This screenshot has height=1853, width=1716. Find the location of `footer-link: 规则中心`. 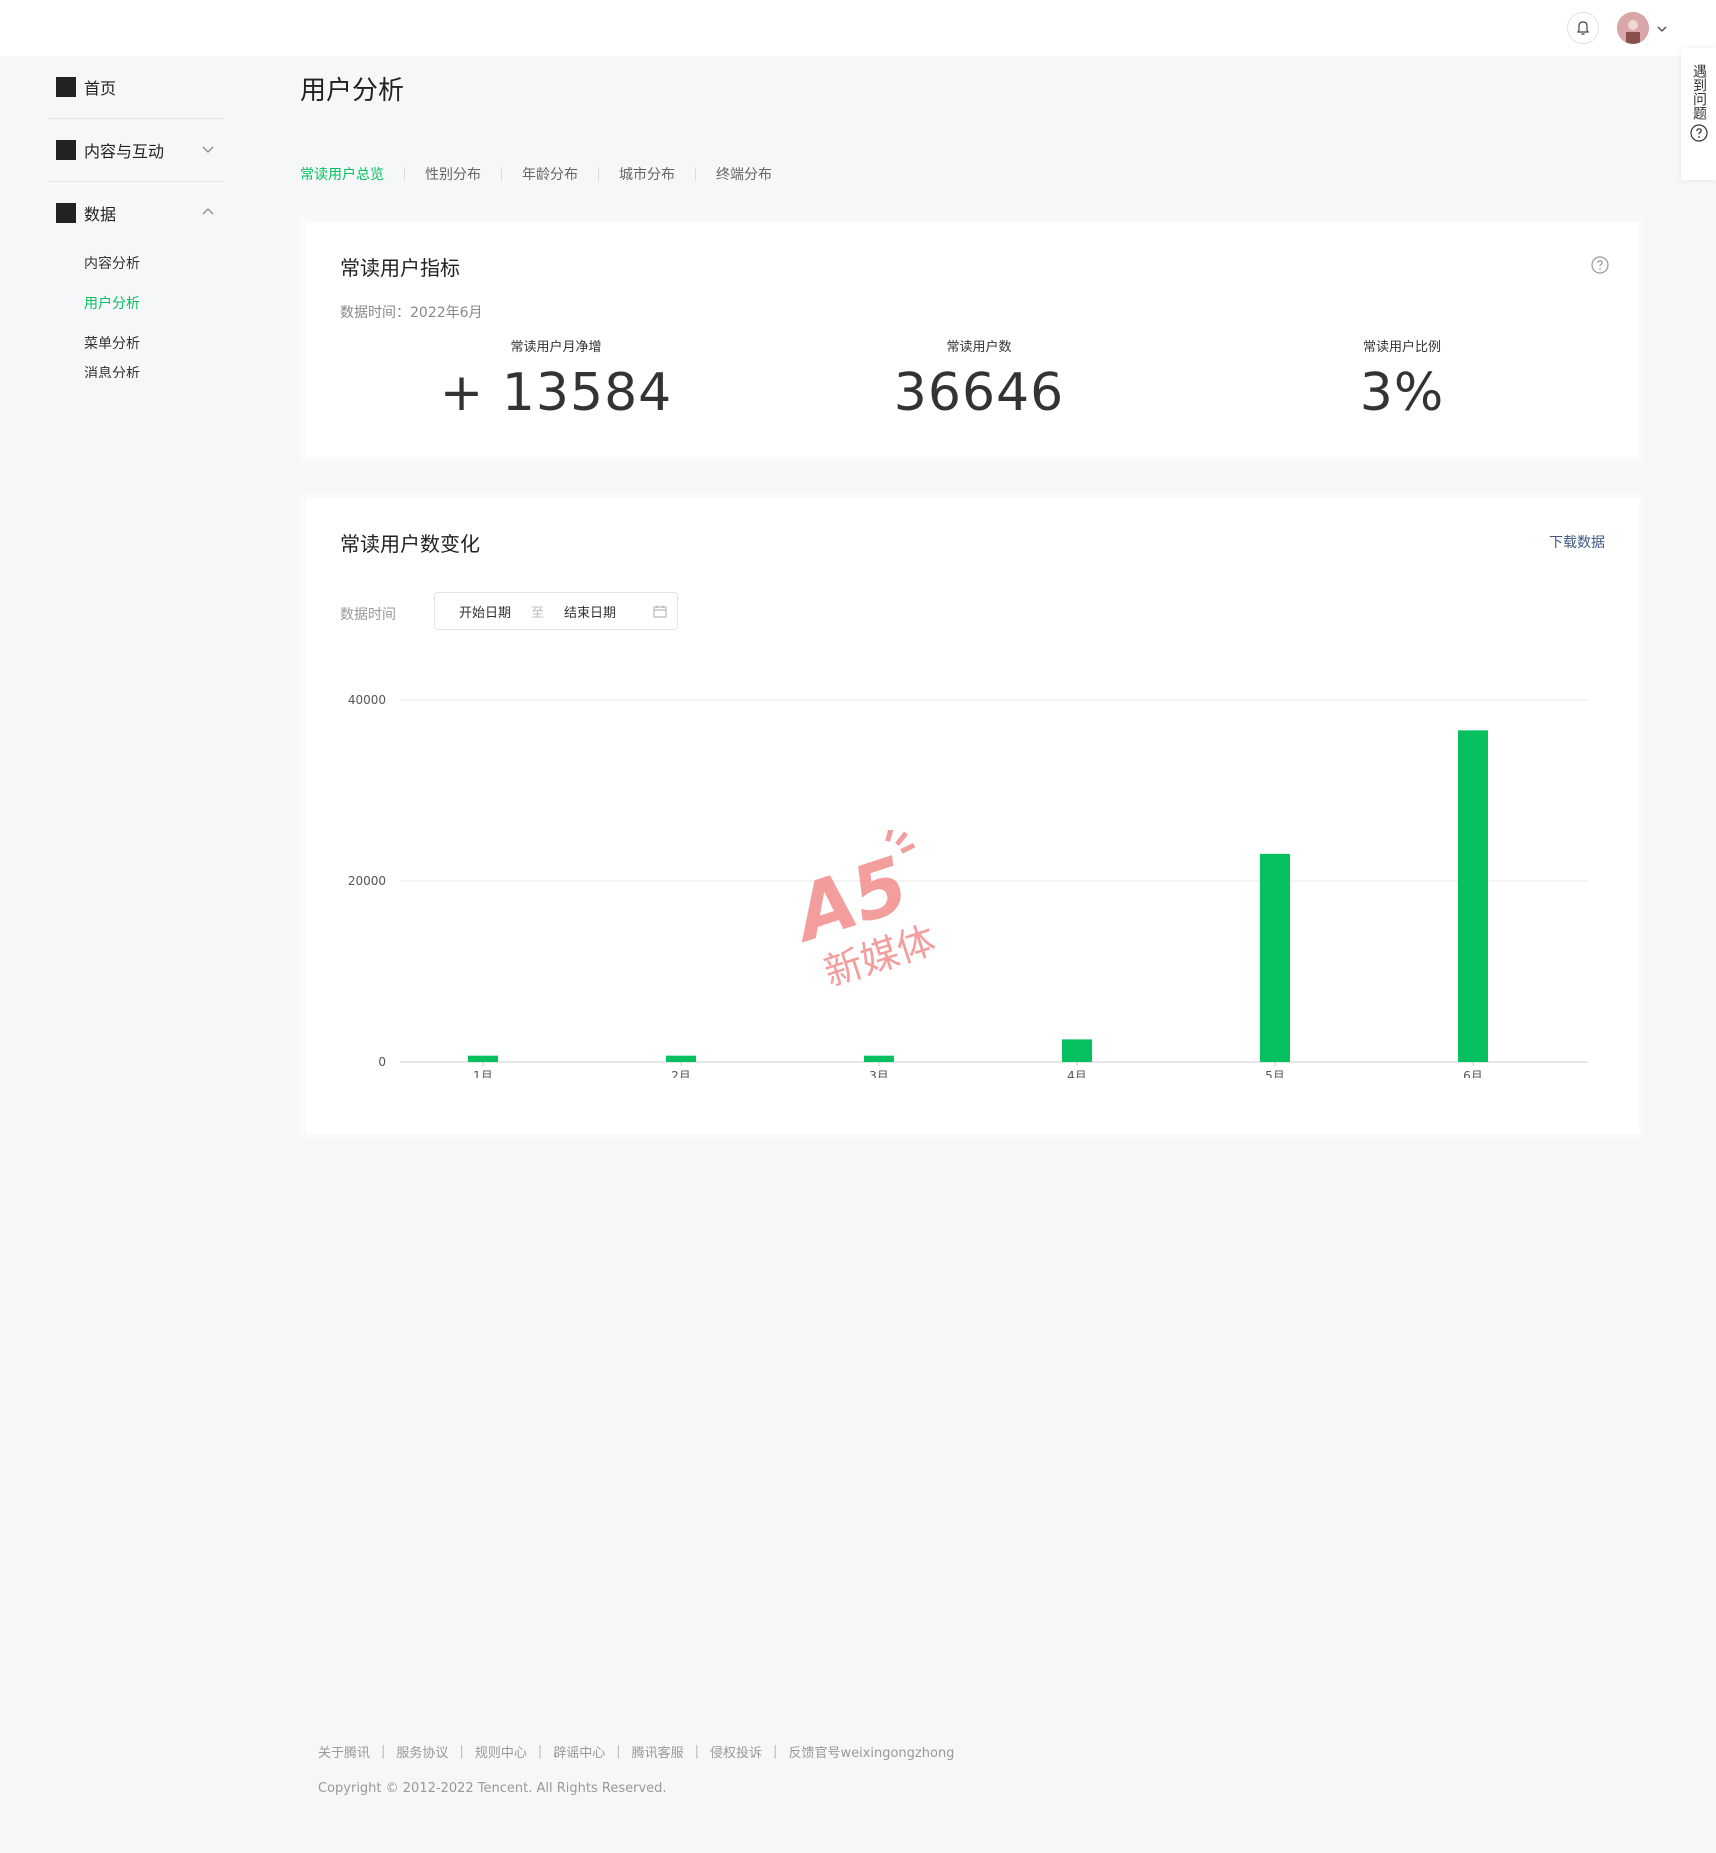

footer-link: 规则中心 is located at coordinates (501, 1751).